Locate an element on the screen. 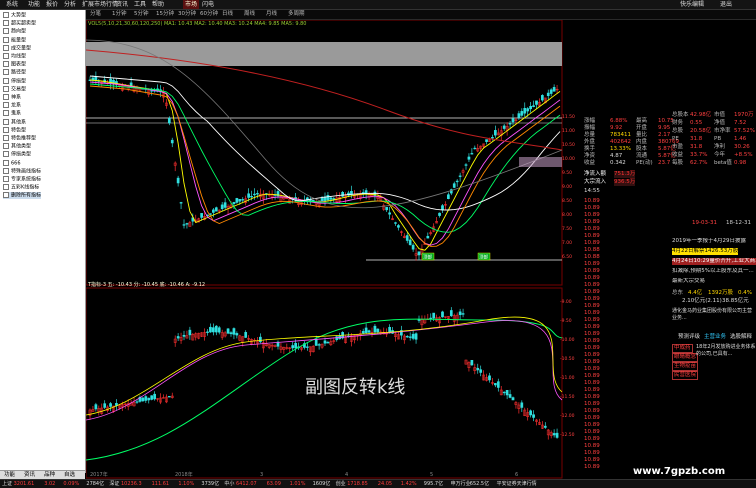 This screenshot has width=756, height=488. date-label: 6 is located at coordinates (516, 475).